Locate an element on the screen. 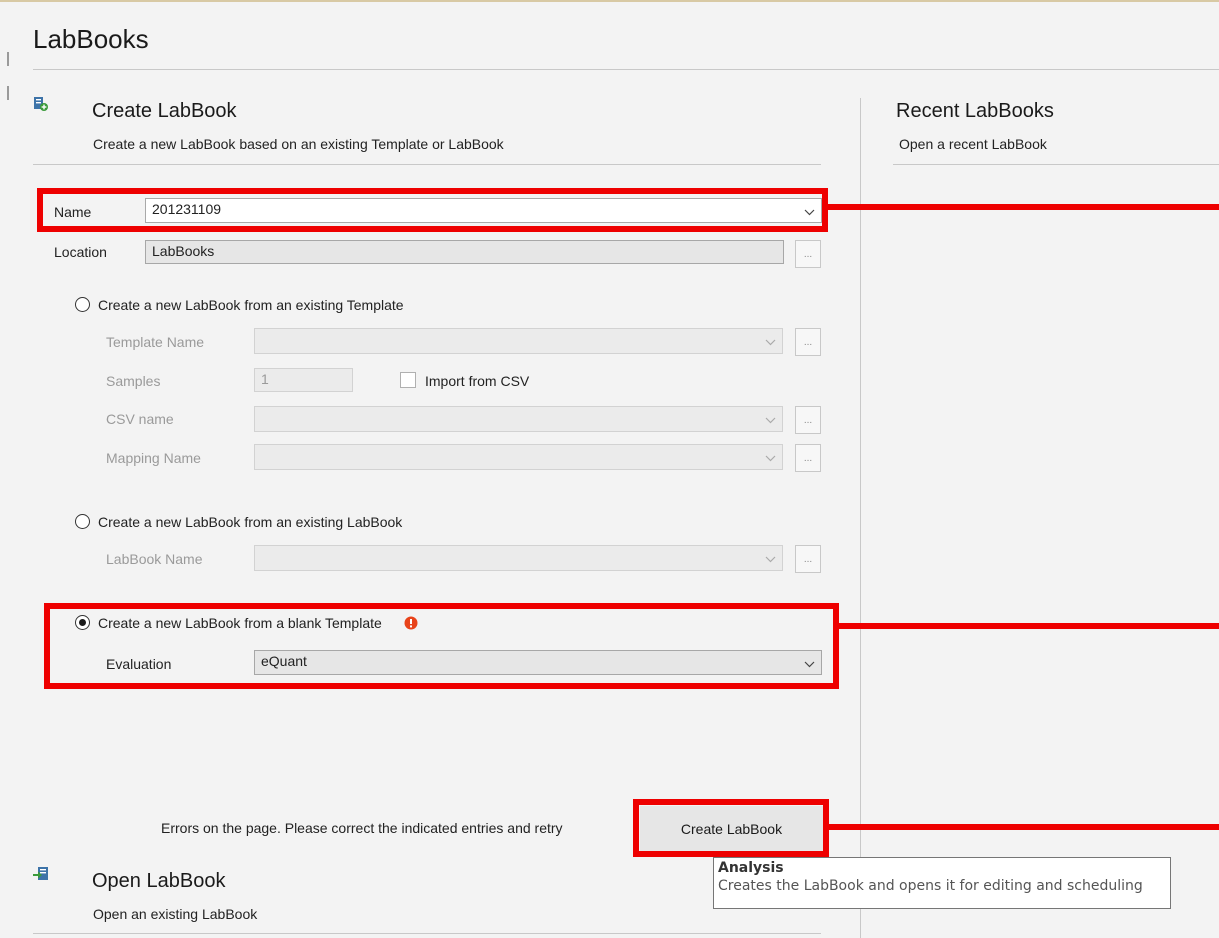  location-label: Location is located at coordinates (80, 252).